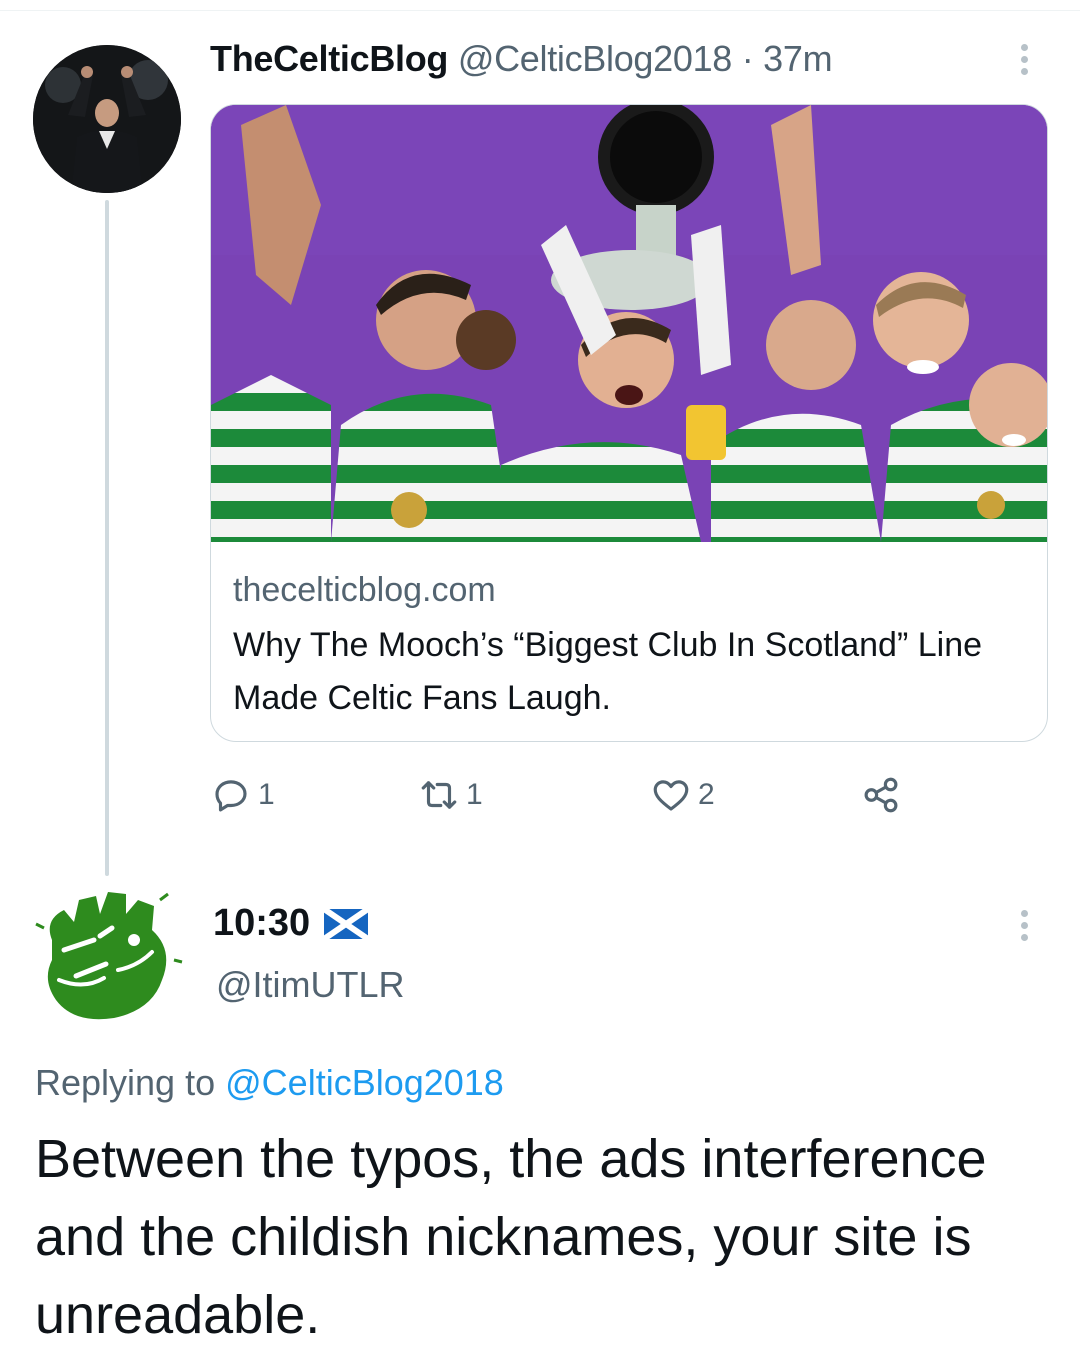 This screenshot has width=1080, height=1354. I want to click on tweet2-header: 10:30, so click(291, 923).